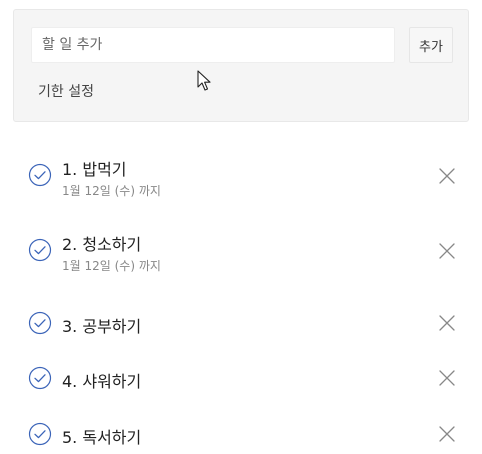  What do you see at coordinates (102, 437) in the screenshot?
I see `todo-text: 5. 독서하기` at bounding box center [102, 437].